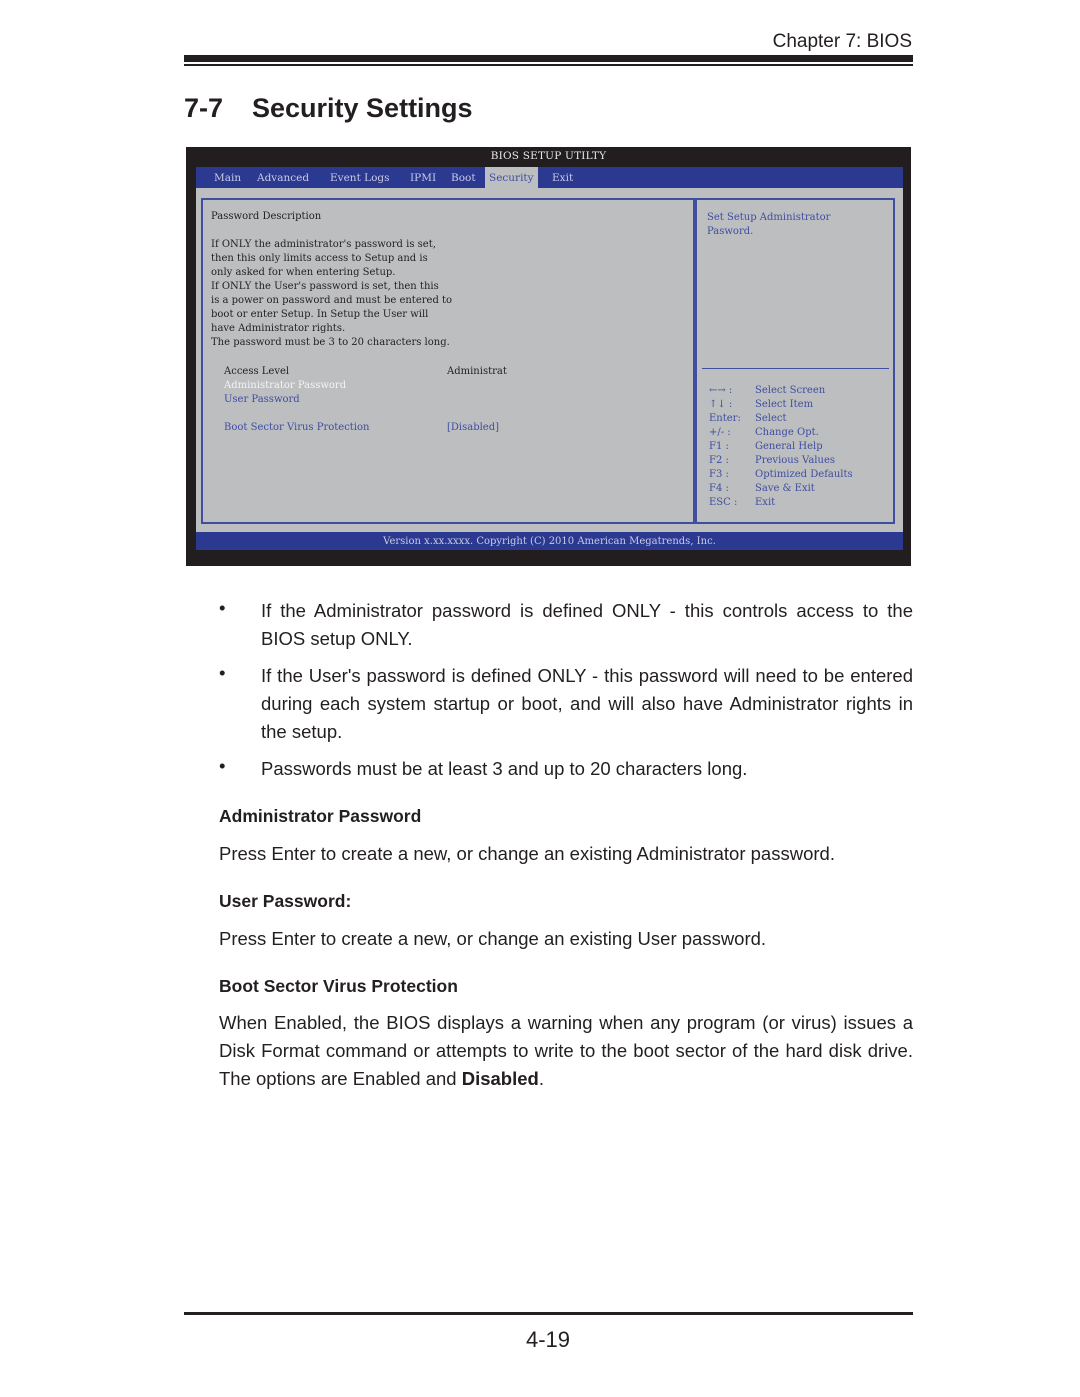 This screenshot has width=1080, height=1397. I want to click on boot-sector-virus-protection-value: [Disabled], so click(473, 427).